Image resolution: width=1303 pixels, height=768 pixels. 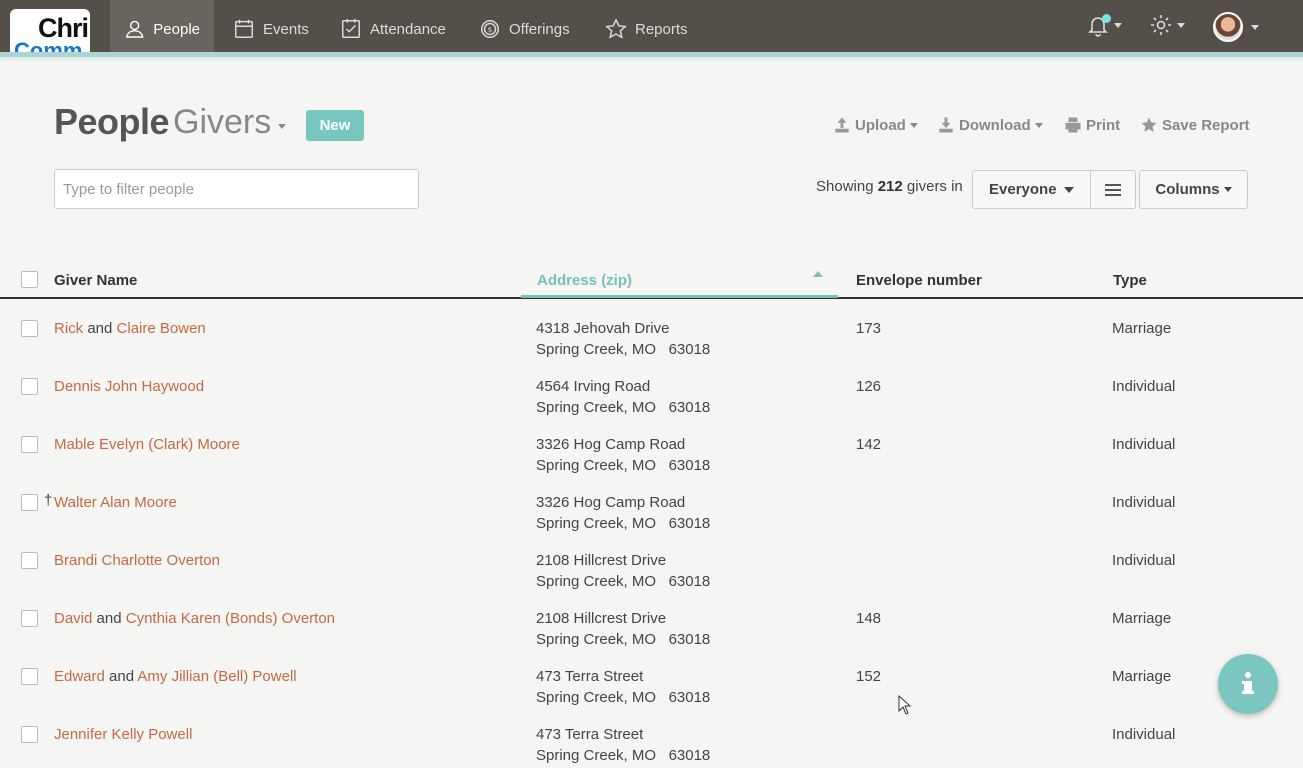 I want to click on envelope-number-cell: 173, so click(x=869, y=328).